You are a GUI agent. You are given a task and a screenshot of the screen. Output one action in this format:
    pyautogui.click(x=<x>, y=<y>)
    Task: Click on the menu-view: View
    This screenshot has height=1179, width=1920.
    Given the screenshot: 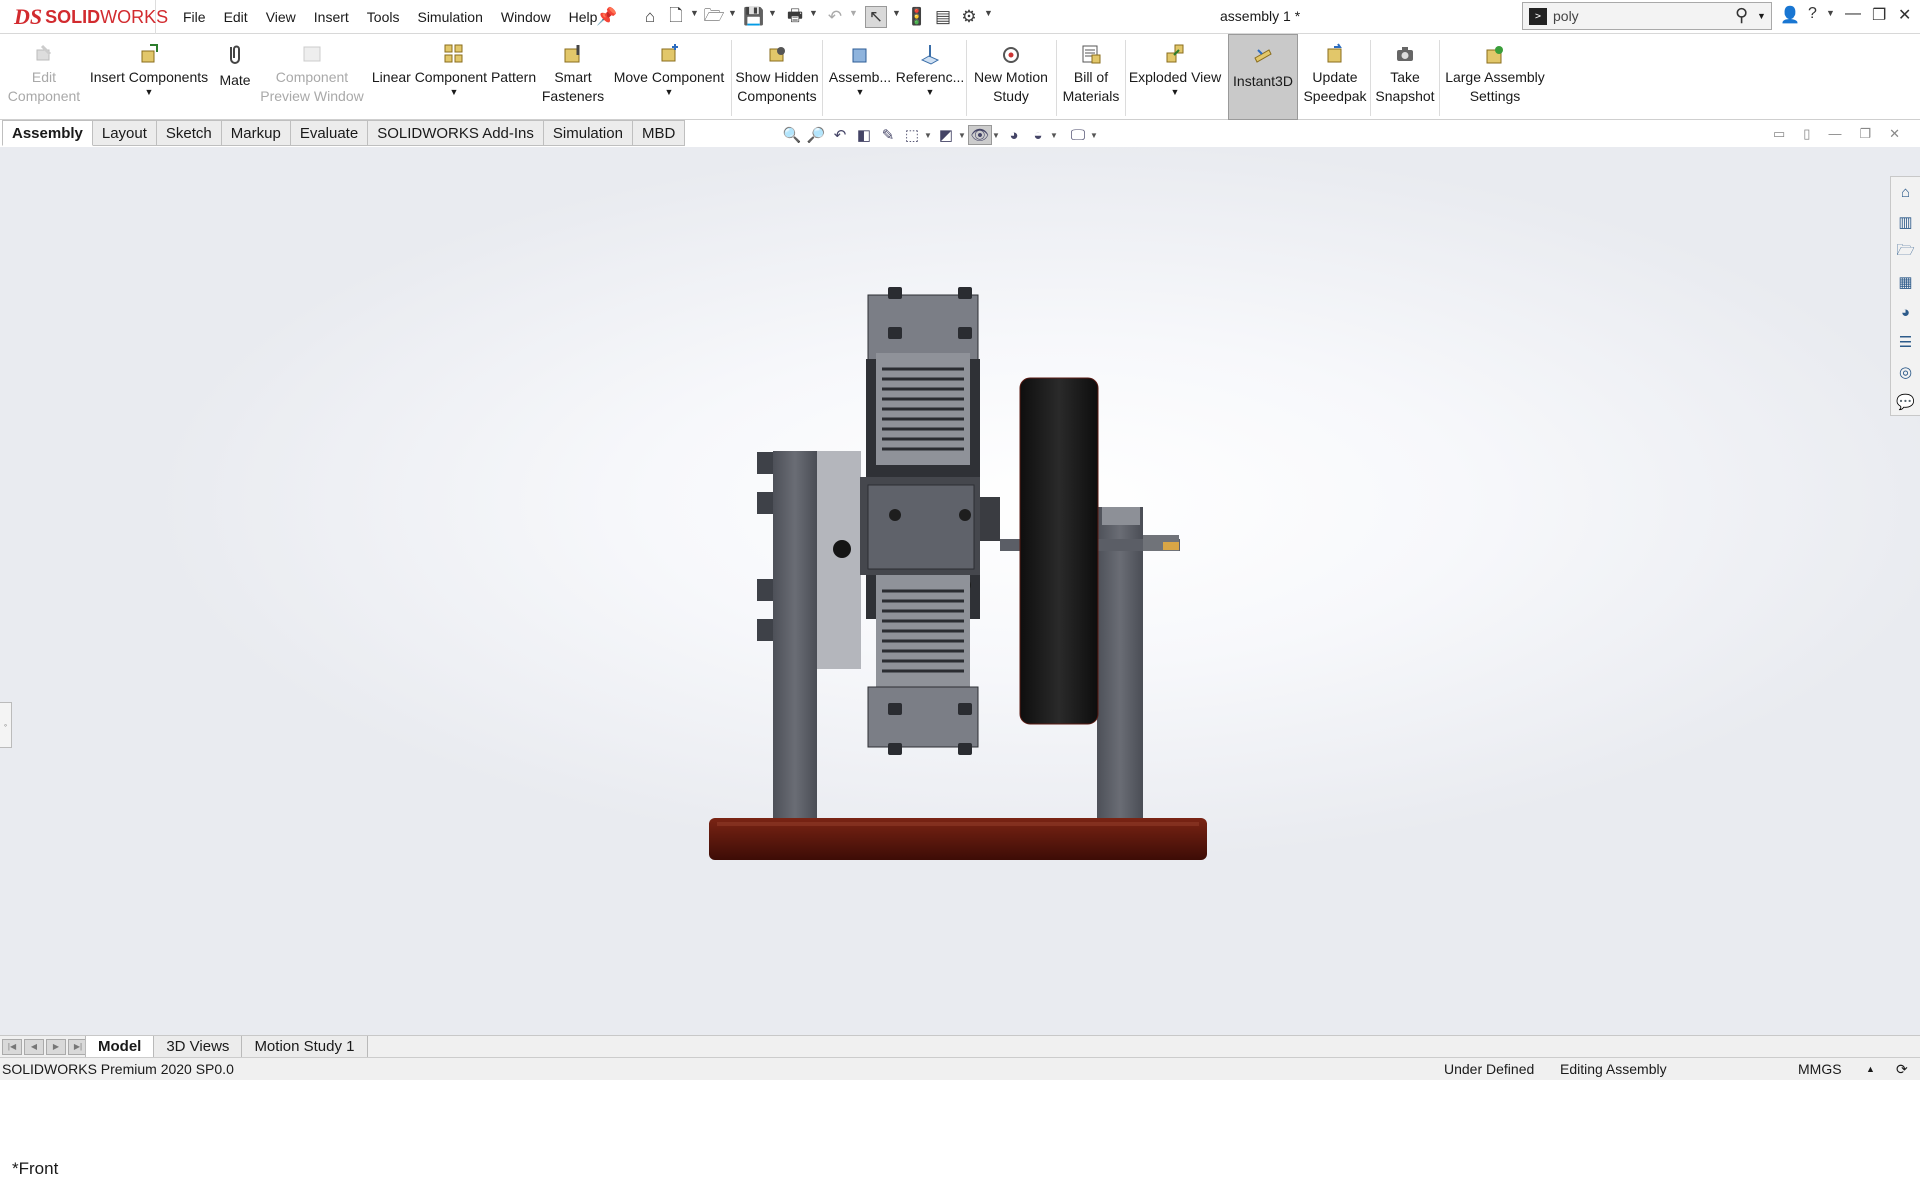 What is the action you would take?
    pyautogui.click(x=281, y=17)
    